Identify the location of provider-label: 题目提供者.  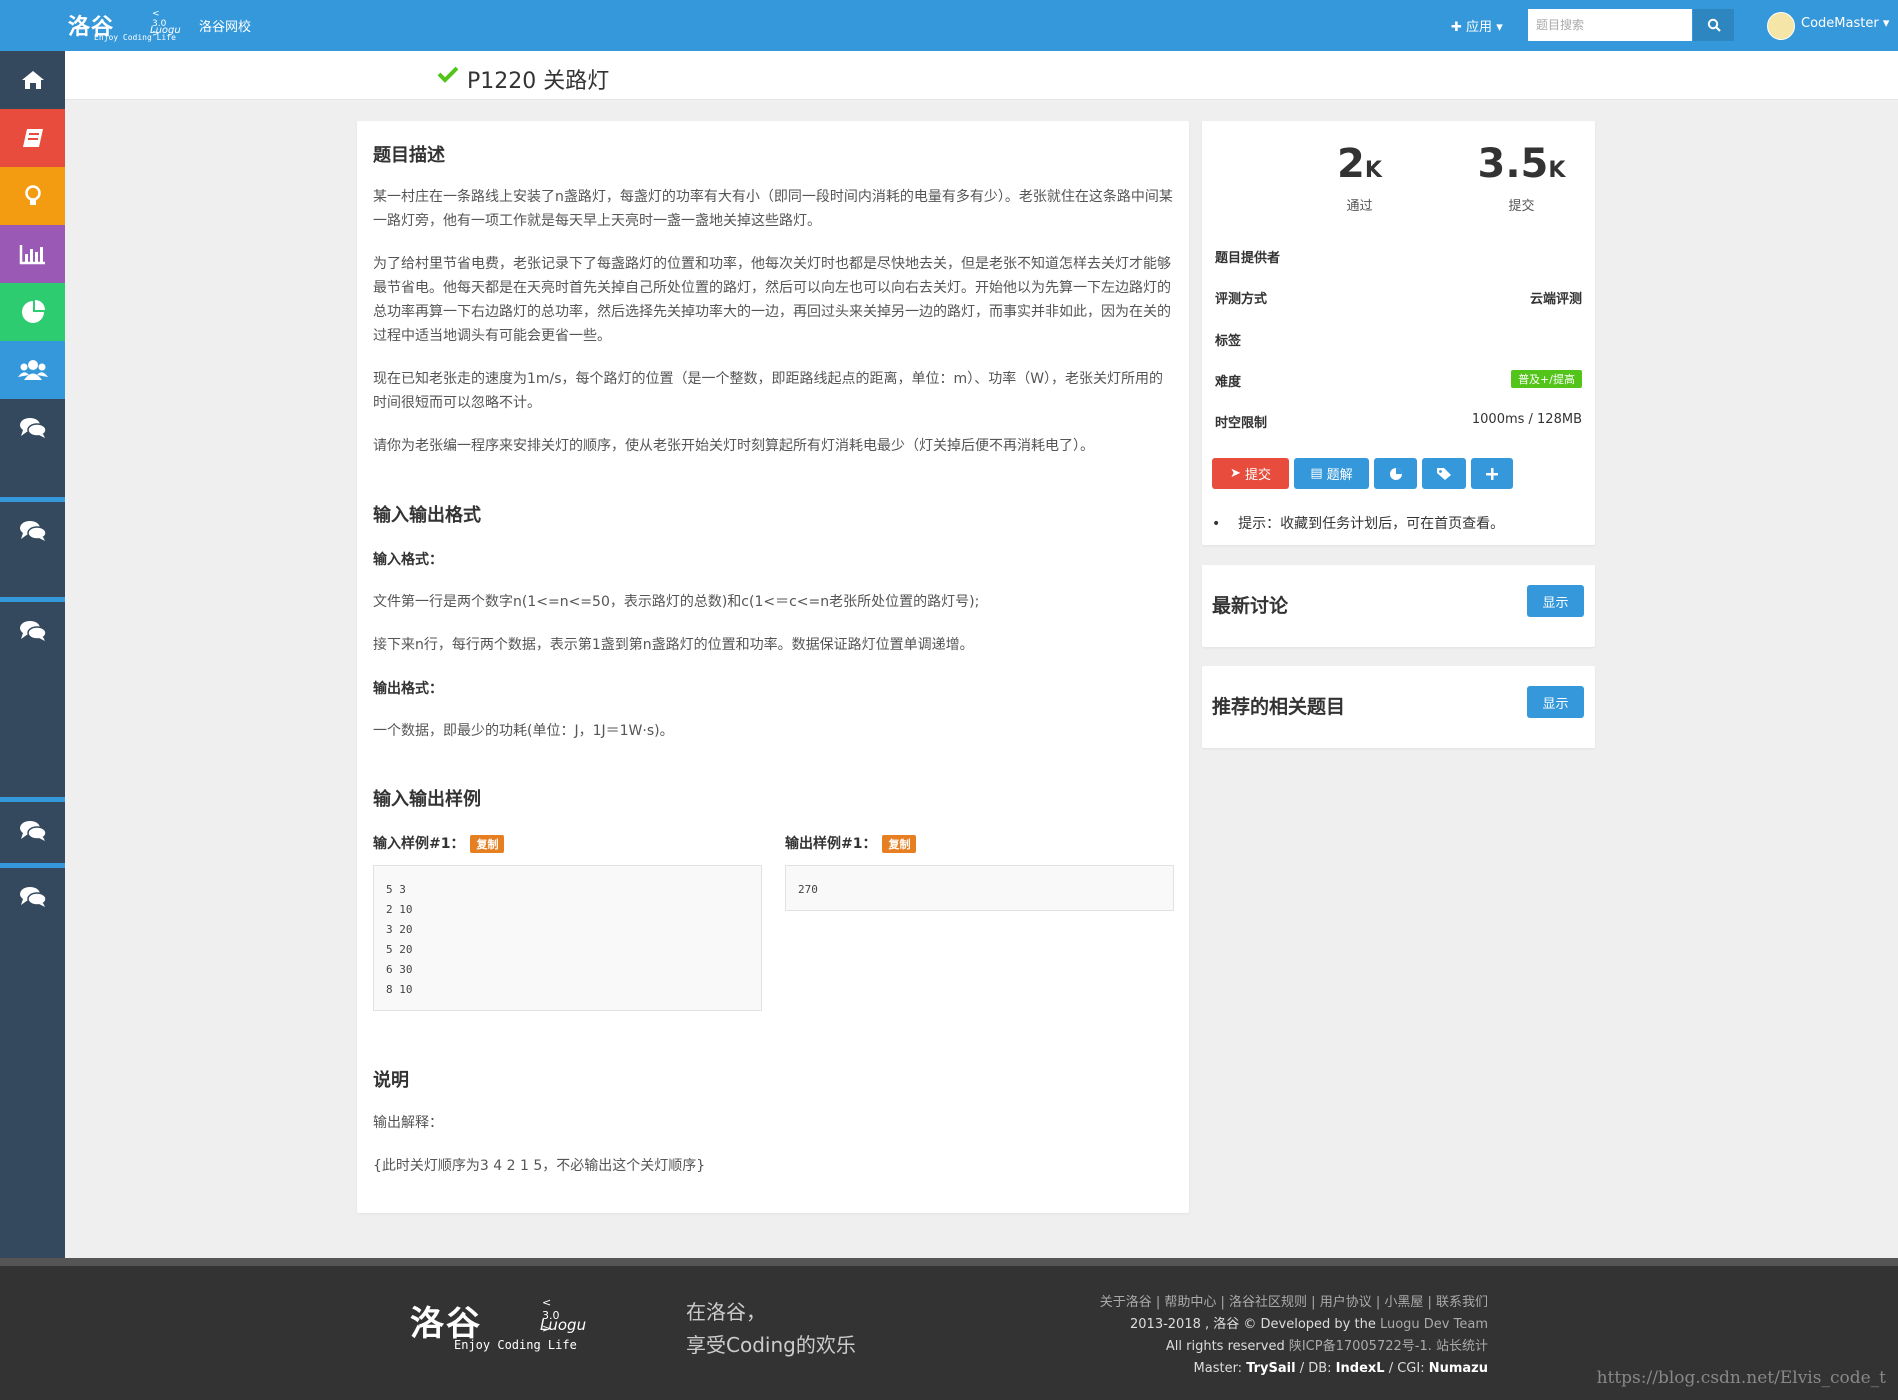
(1248, 258).